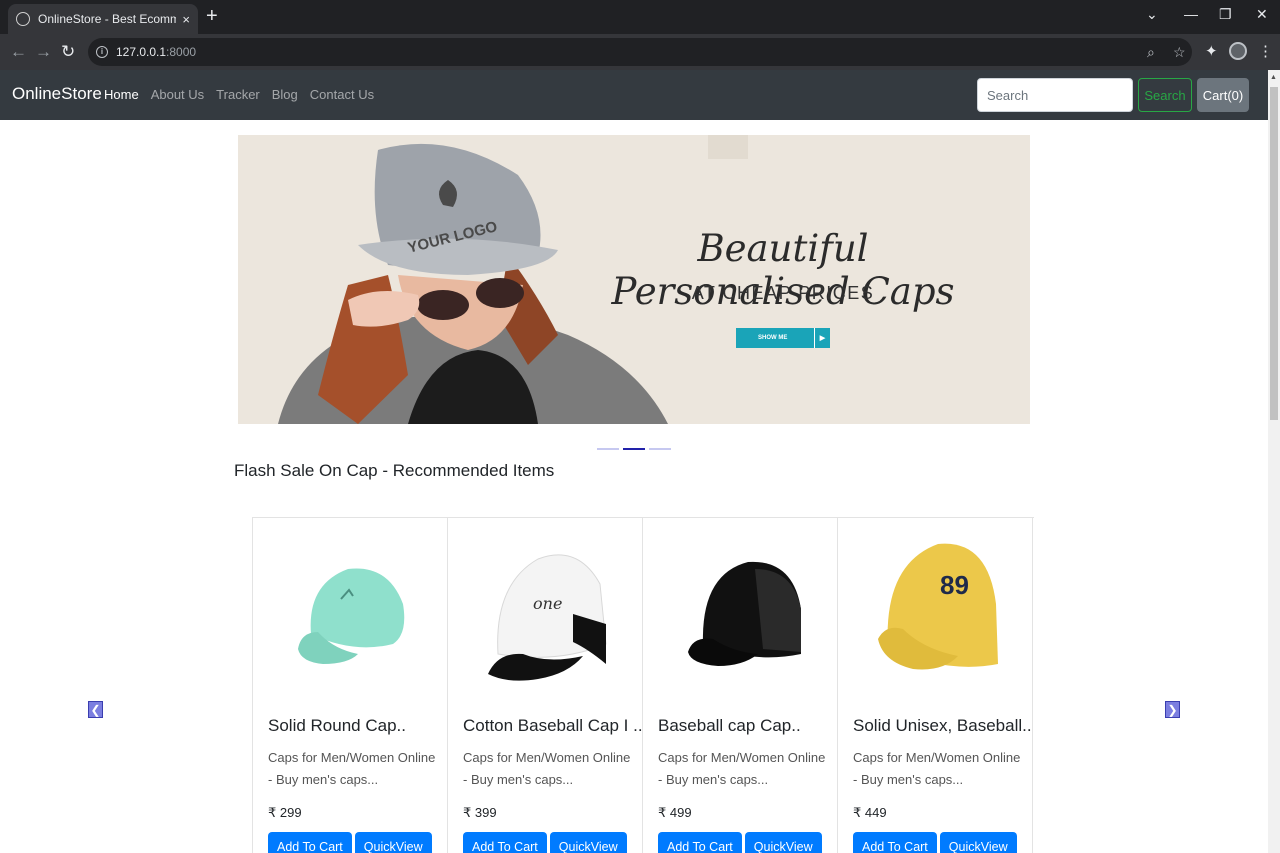  Describe the element at coordinates (773, 338) in the screenshot. I see `show-me-label: SHOW ME` at that location.